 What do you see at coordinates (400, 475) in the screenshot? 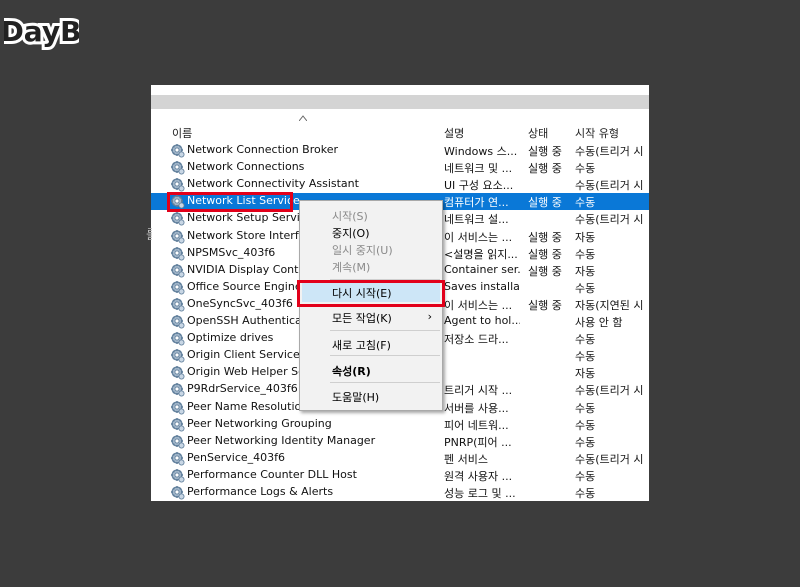
I see `service-row: Performance Counter DLL Host 원격 사용자 ... 수동` at bounding box center [400, 475].